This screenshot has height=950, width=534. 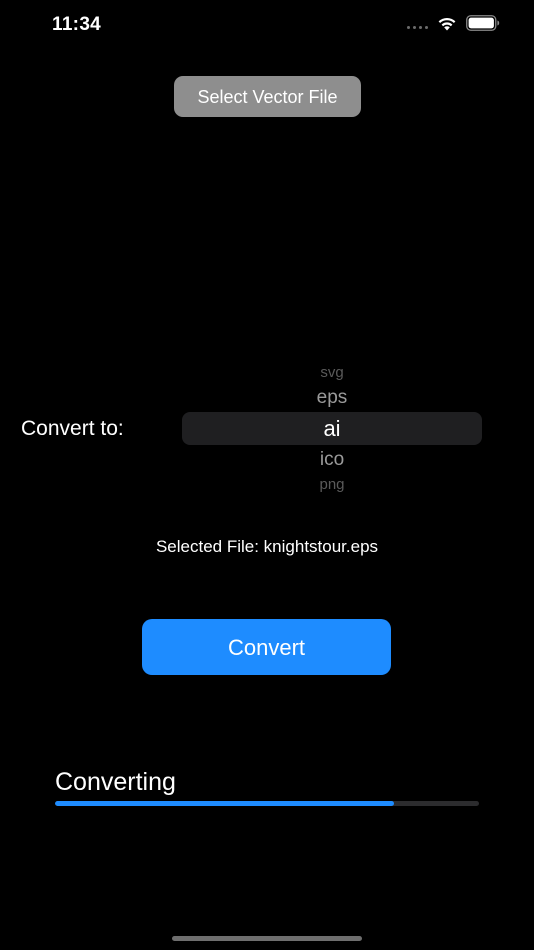 I want to click on picker-option-ico: ico, so click(x=332, y=460).